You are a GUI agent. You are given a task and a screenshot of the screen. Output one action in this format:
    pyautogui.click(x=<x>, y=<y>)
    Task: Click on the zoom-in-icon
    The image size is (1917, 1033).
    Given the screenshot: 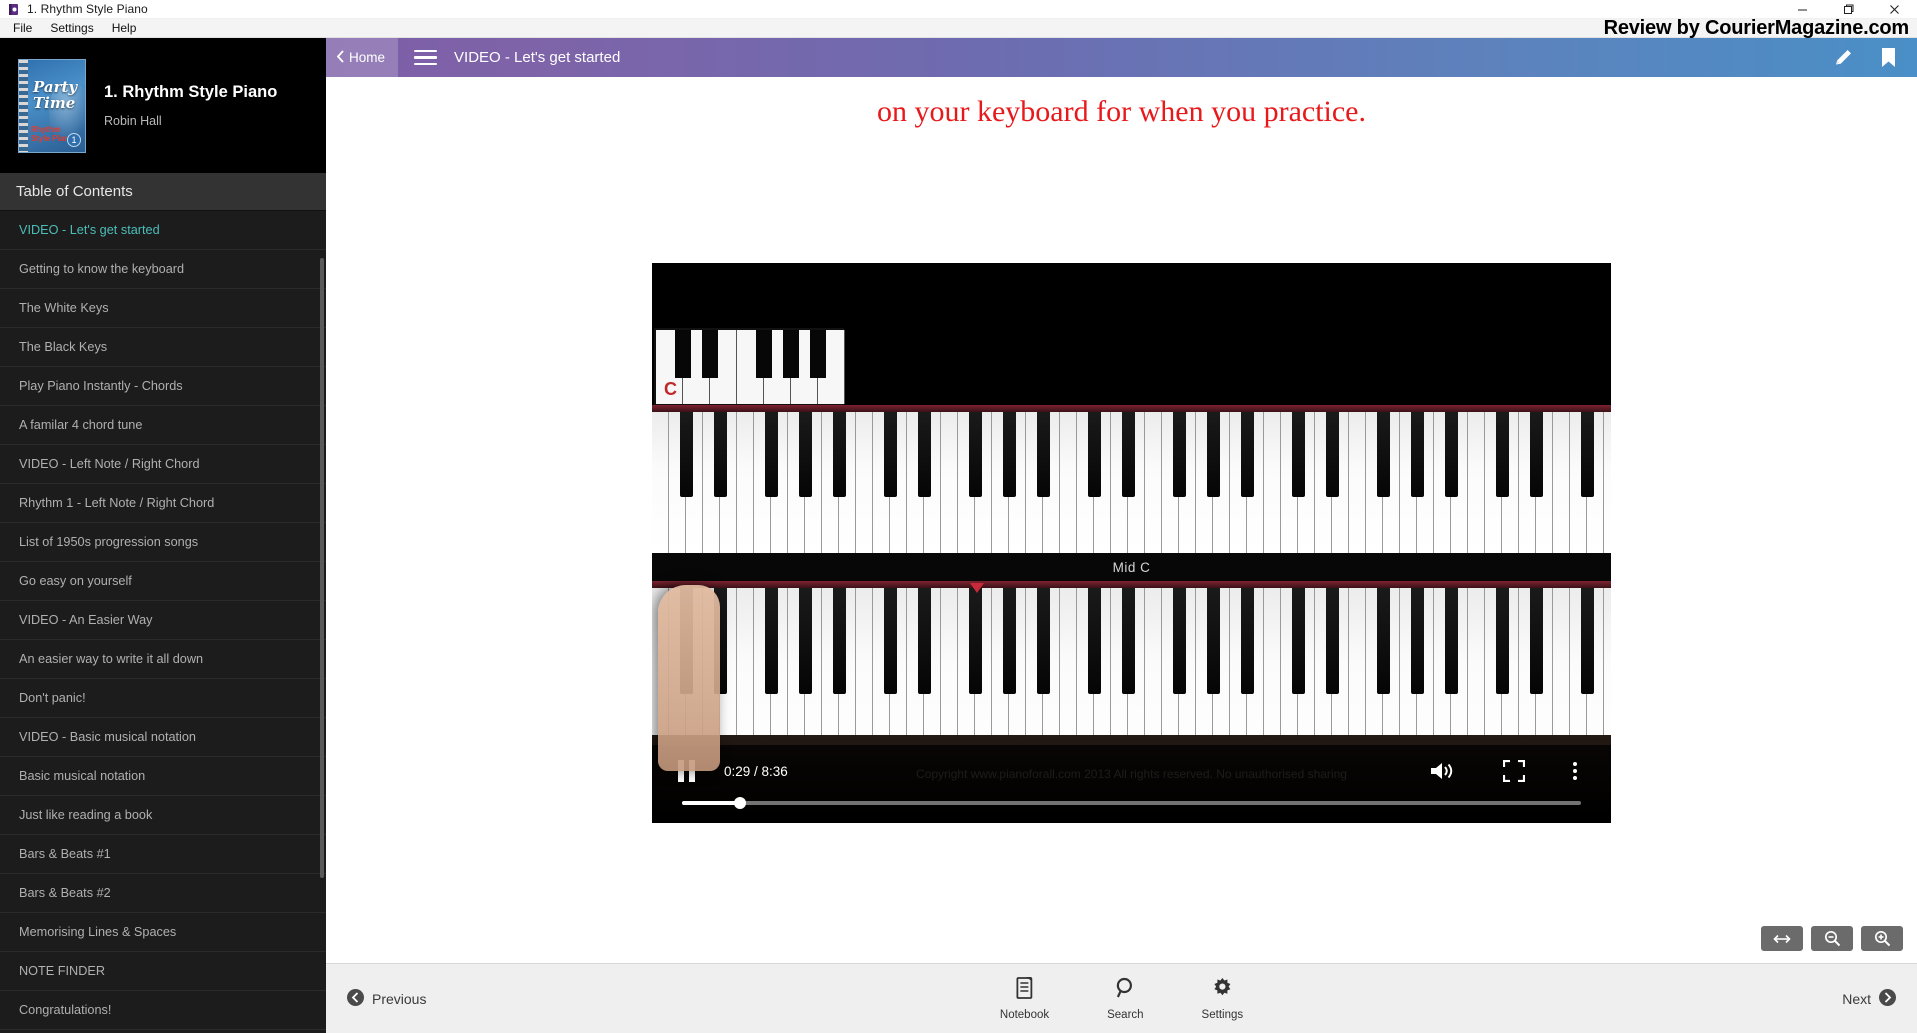 What is the action you would take?
    pyautogui.click(x=1882, y=938)
    